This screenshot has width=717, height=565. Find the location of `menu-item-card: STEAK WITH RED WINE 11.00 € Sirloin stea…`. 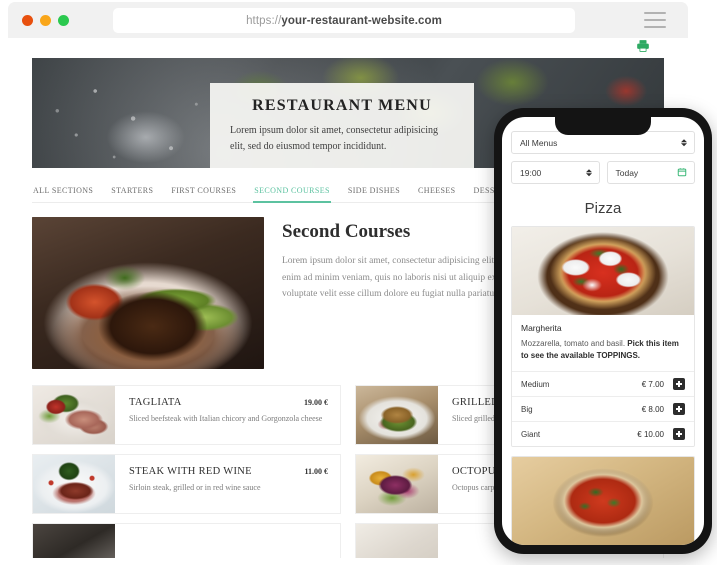

menu-item-card: STEAK WITH RED WINE 11.00 € Sirloin stea… is located at coordinates (186, 484).